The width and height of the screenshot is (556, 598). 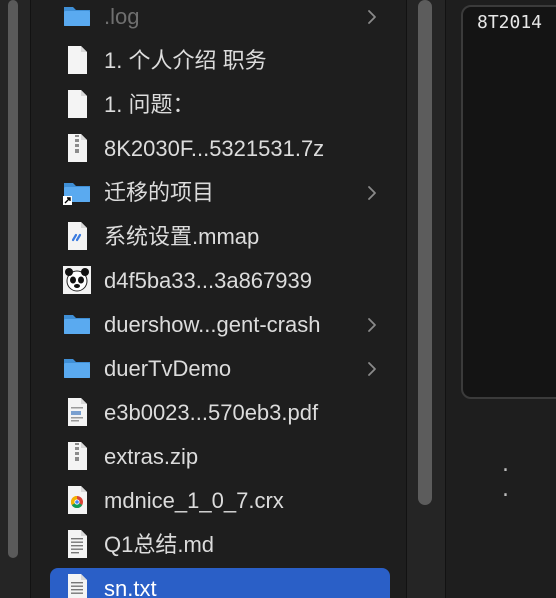 I want to click on file-column-scrollbar, so click(x=425, y=252).